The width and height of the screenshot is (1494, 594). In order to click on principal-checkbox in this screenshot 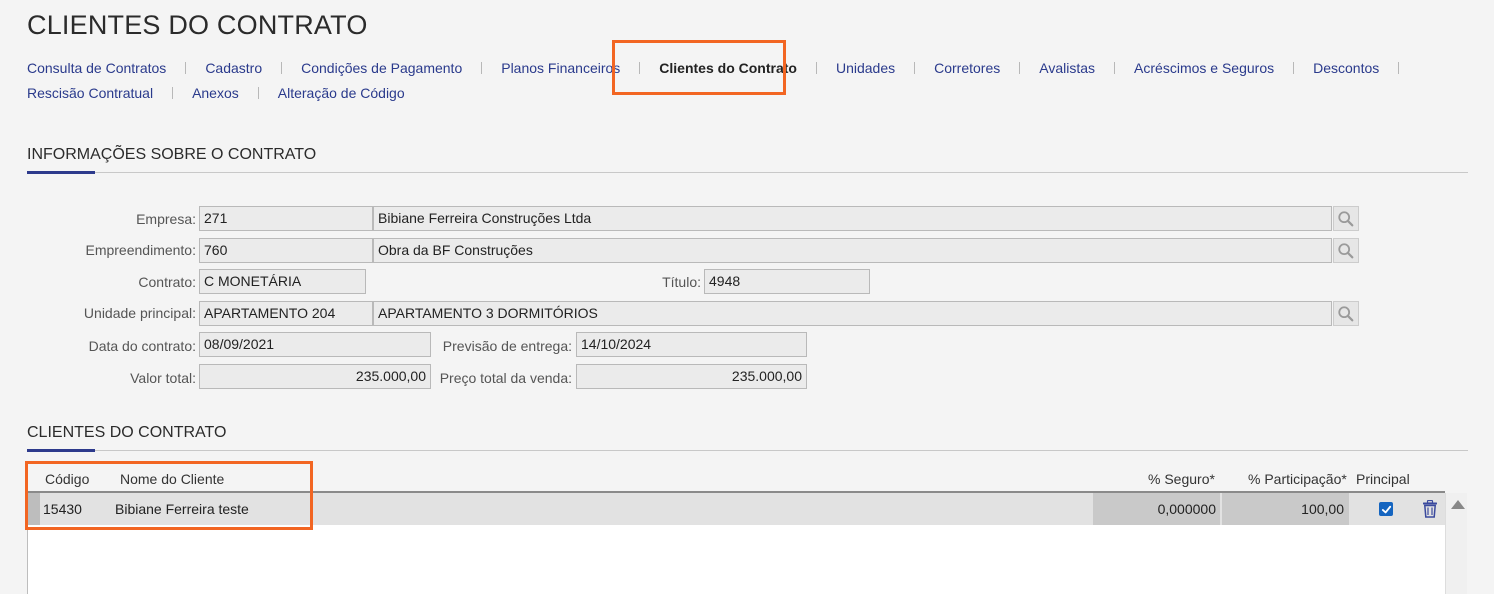, I will do `click(1386, 509)`.